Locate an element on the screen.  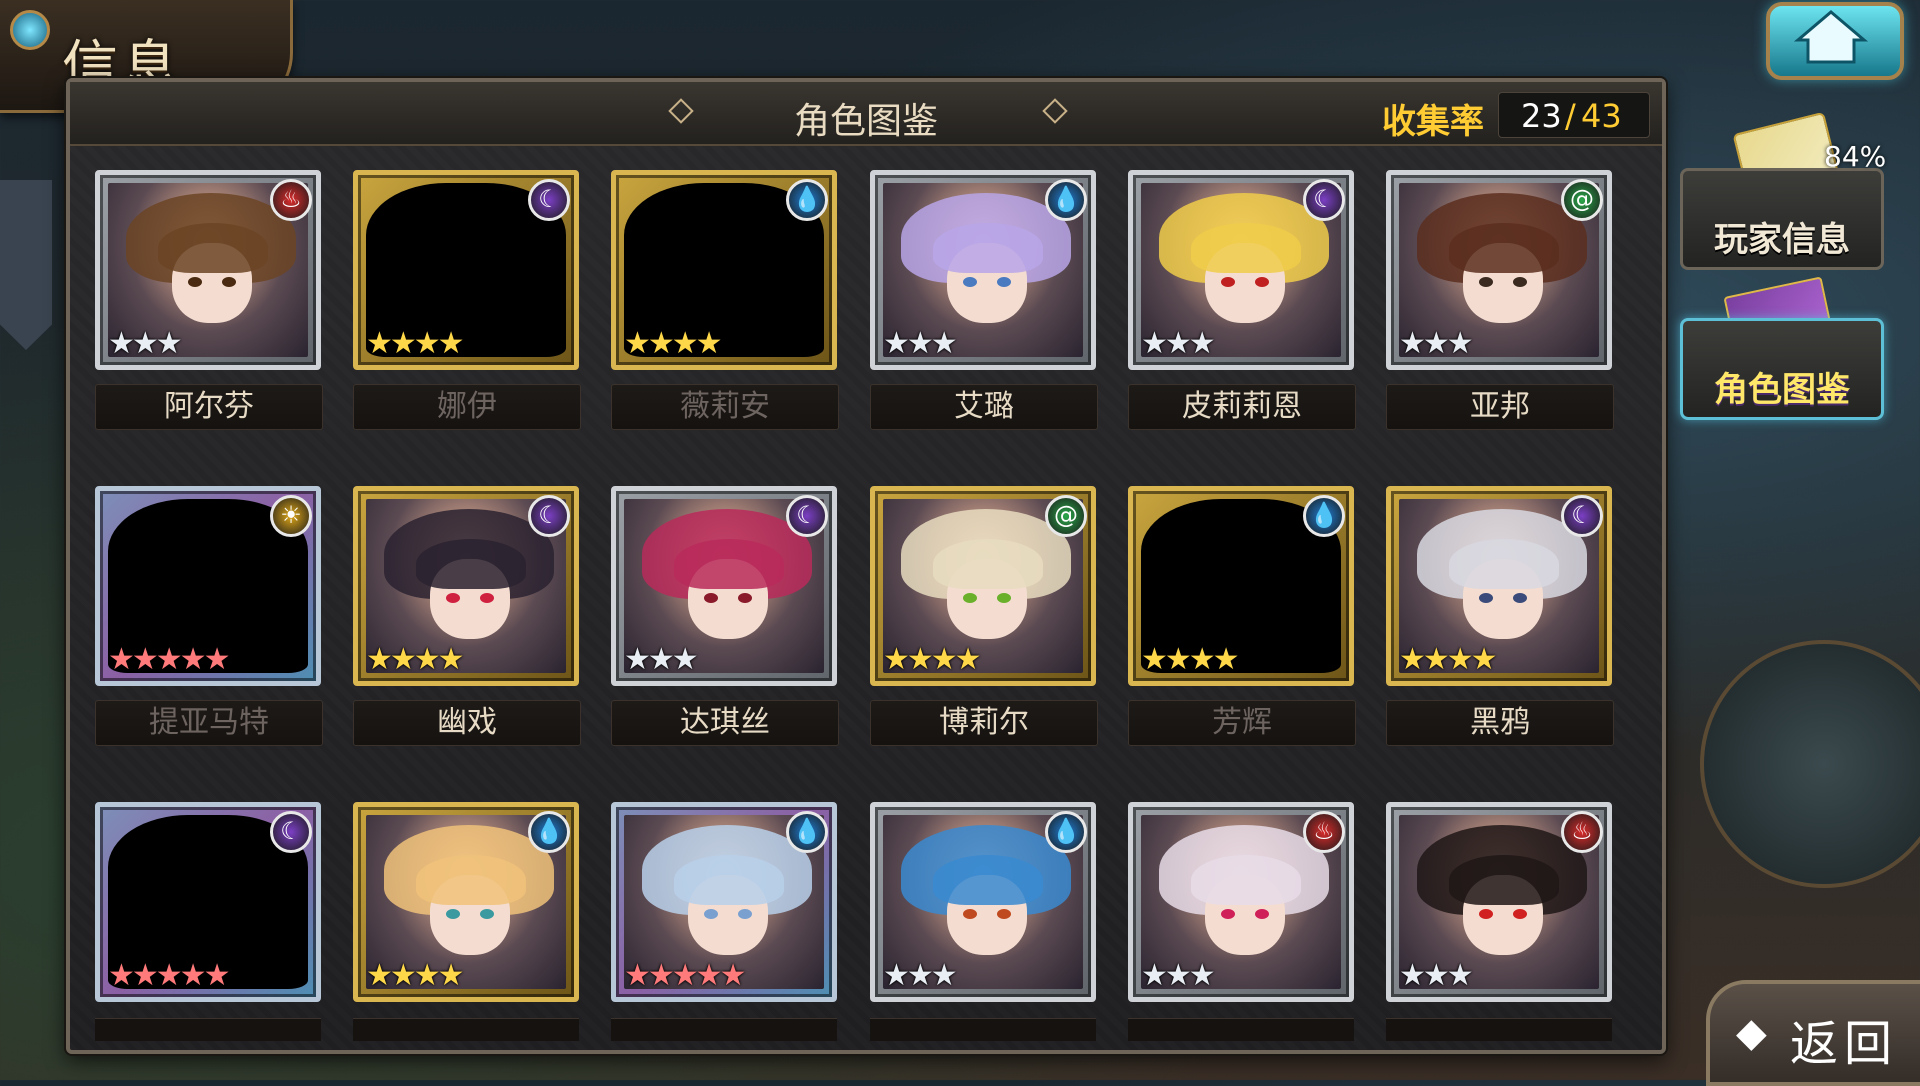
character-card: ☾ ★★★★ 娜伊 is located at coordinates (467, 300).